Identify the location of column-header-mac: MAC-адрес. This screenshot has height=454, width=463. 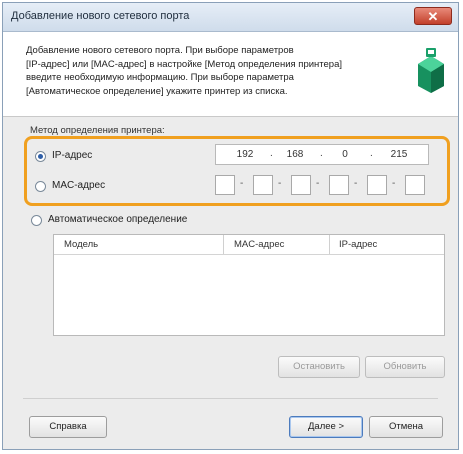
(259, 244).